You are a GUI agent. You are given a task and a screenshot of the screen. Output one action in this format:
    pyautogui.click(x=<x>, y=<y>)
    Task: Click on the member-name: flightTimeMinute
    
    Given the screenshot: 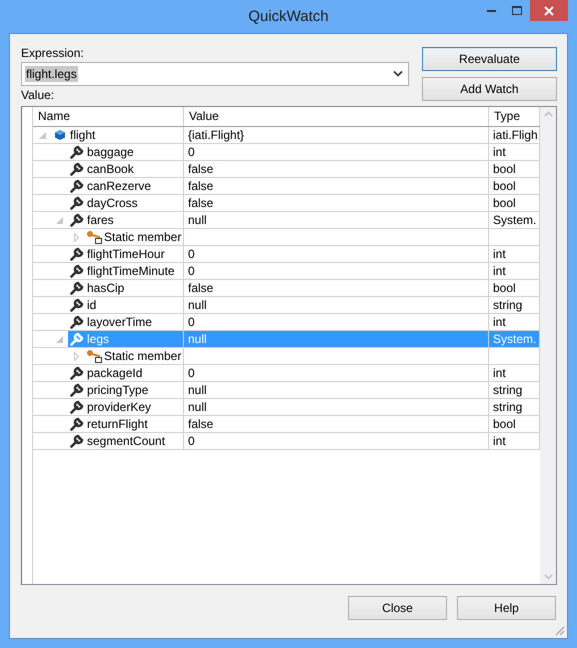 What is the action you would take?
    pyautogui.click(x=130, y=271)
    